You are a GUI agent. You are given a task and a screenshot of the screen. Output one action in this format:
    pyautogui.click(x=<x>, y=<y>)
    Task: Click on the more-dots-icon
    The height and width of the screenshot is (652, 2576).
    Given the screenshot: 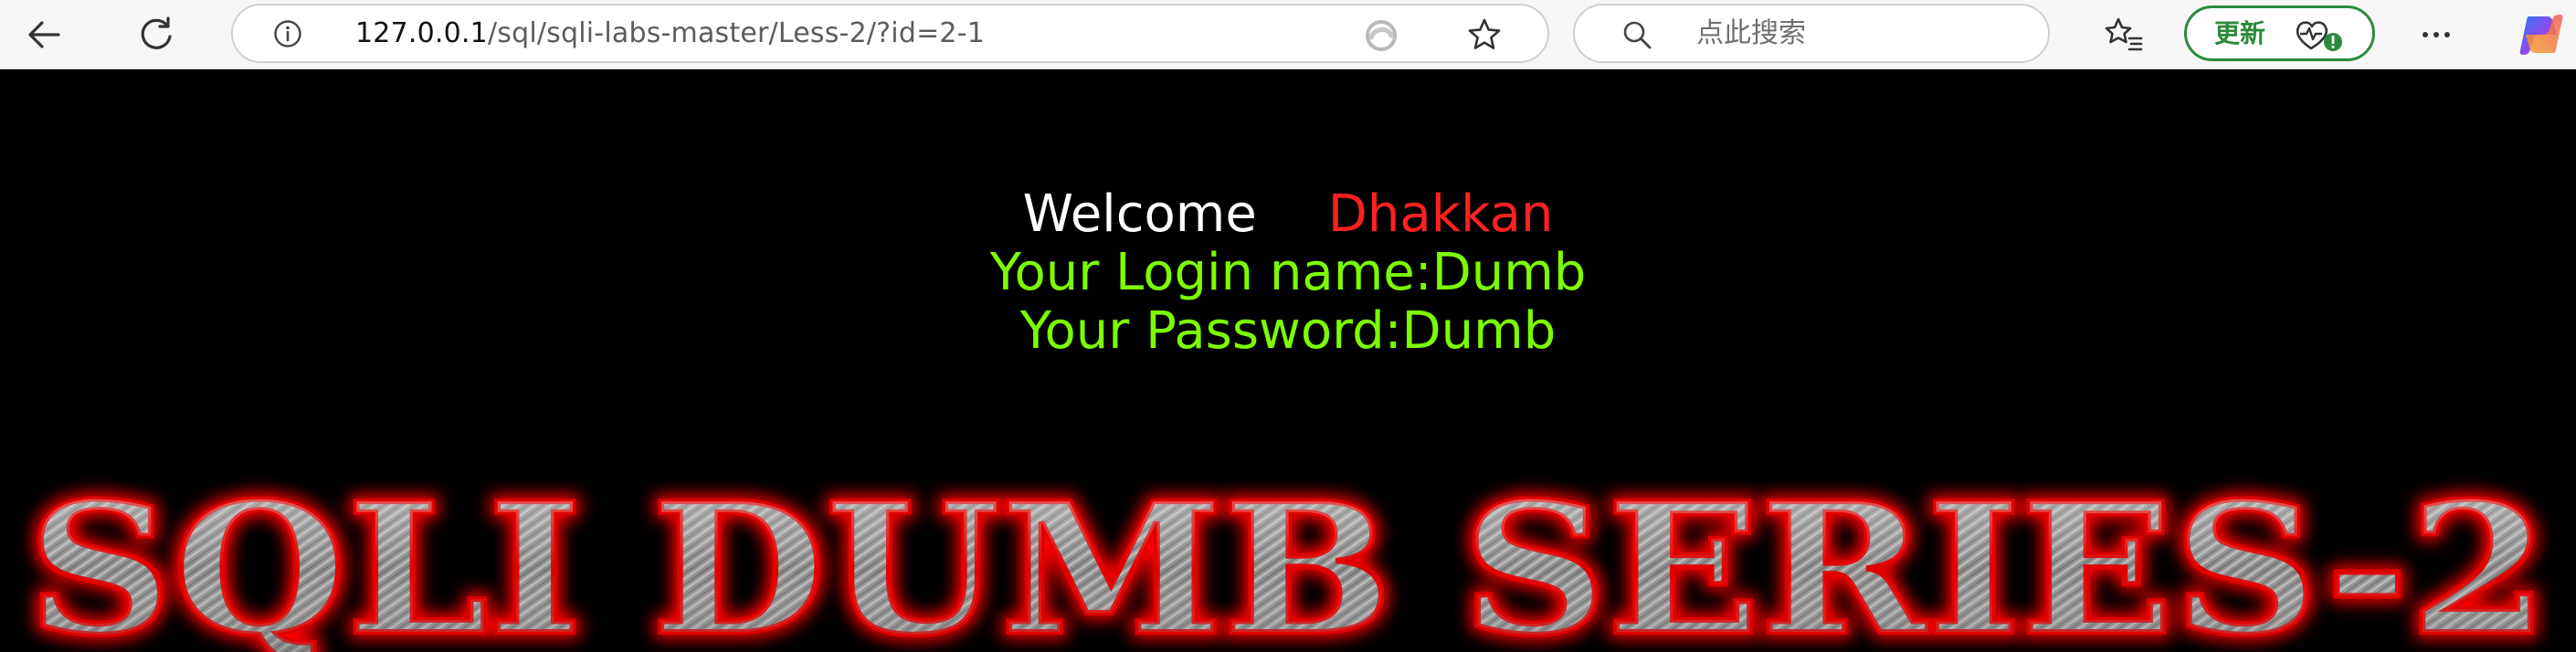 What is the action you would take?
    pyautogui.click(x=2437, y=34)
    